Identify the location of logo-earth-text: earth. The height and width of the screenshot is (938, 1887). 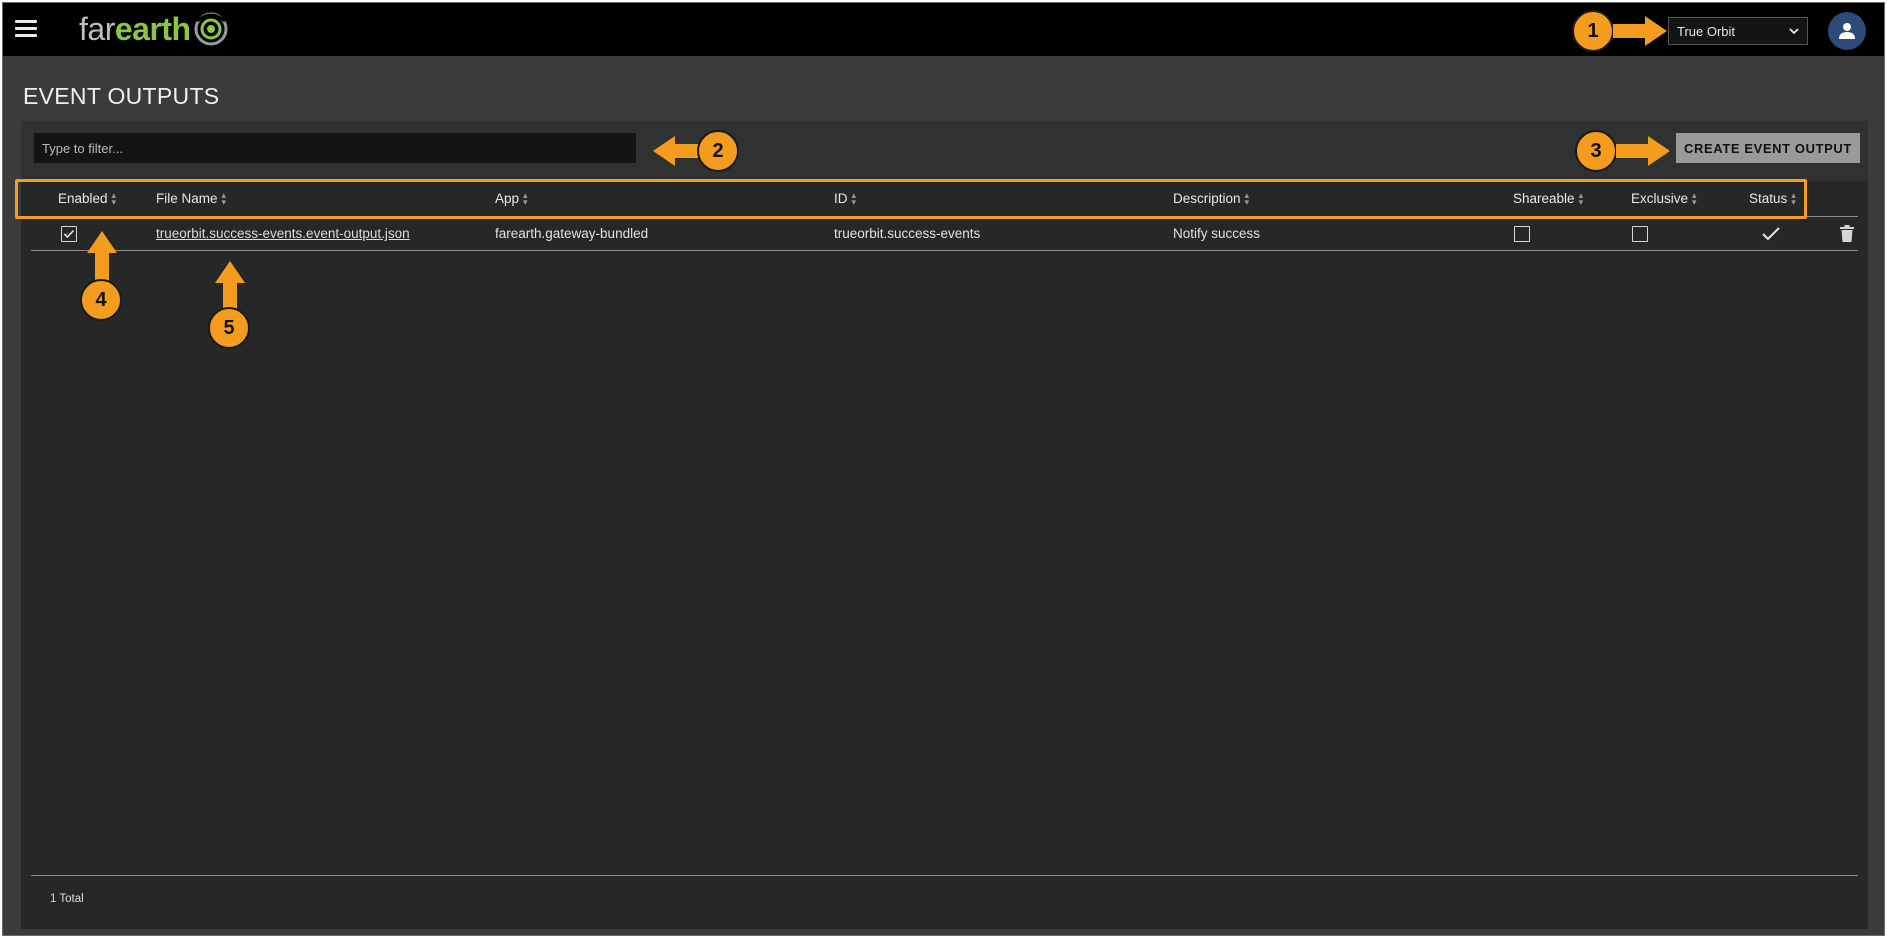
(152, 28).